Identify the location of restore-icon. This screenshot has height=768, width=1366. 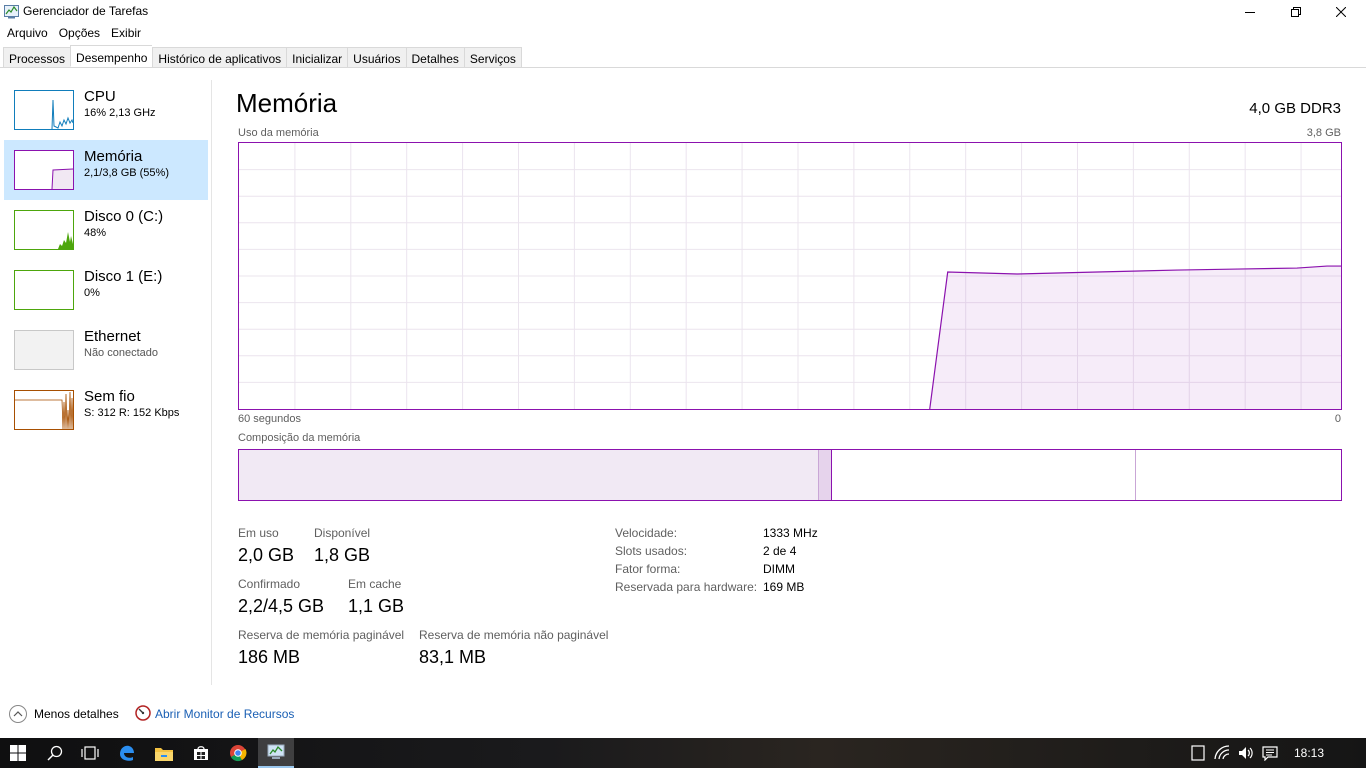
(1296, 11).